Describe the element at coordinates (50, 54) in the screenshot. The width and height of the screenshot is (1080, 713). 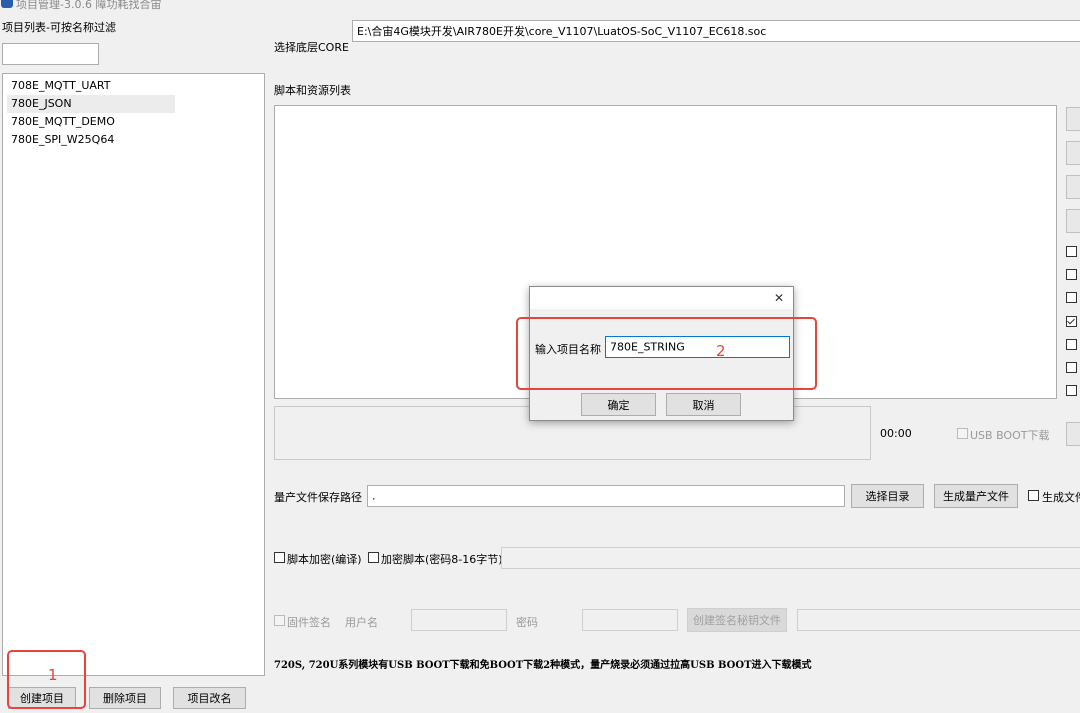
I see `project-filter-input` at that location.